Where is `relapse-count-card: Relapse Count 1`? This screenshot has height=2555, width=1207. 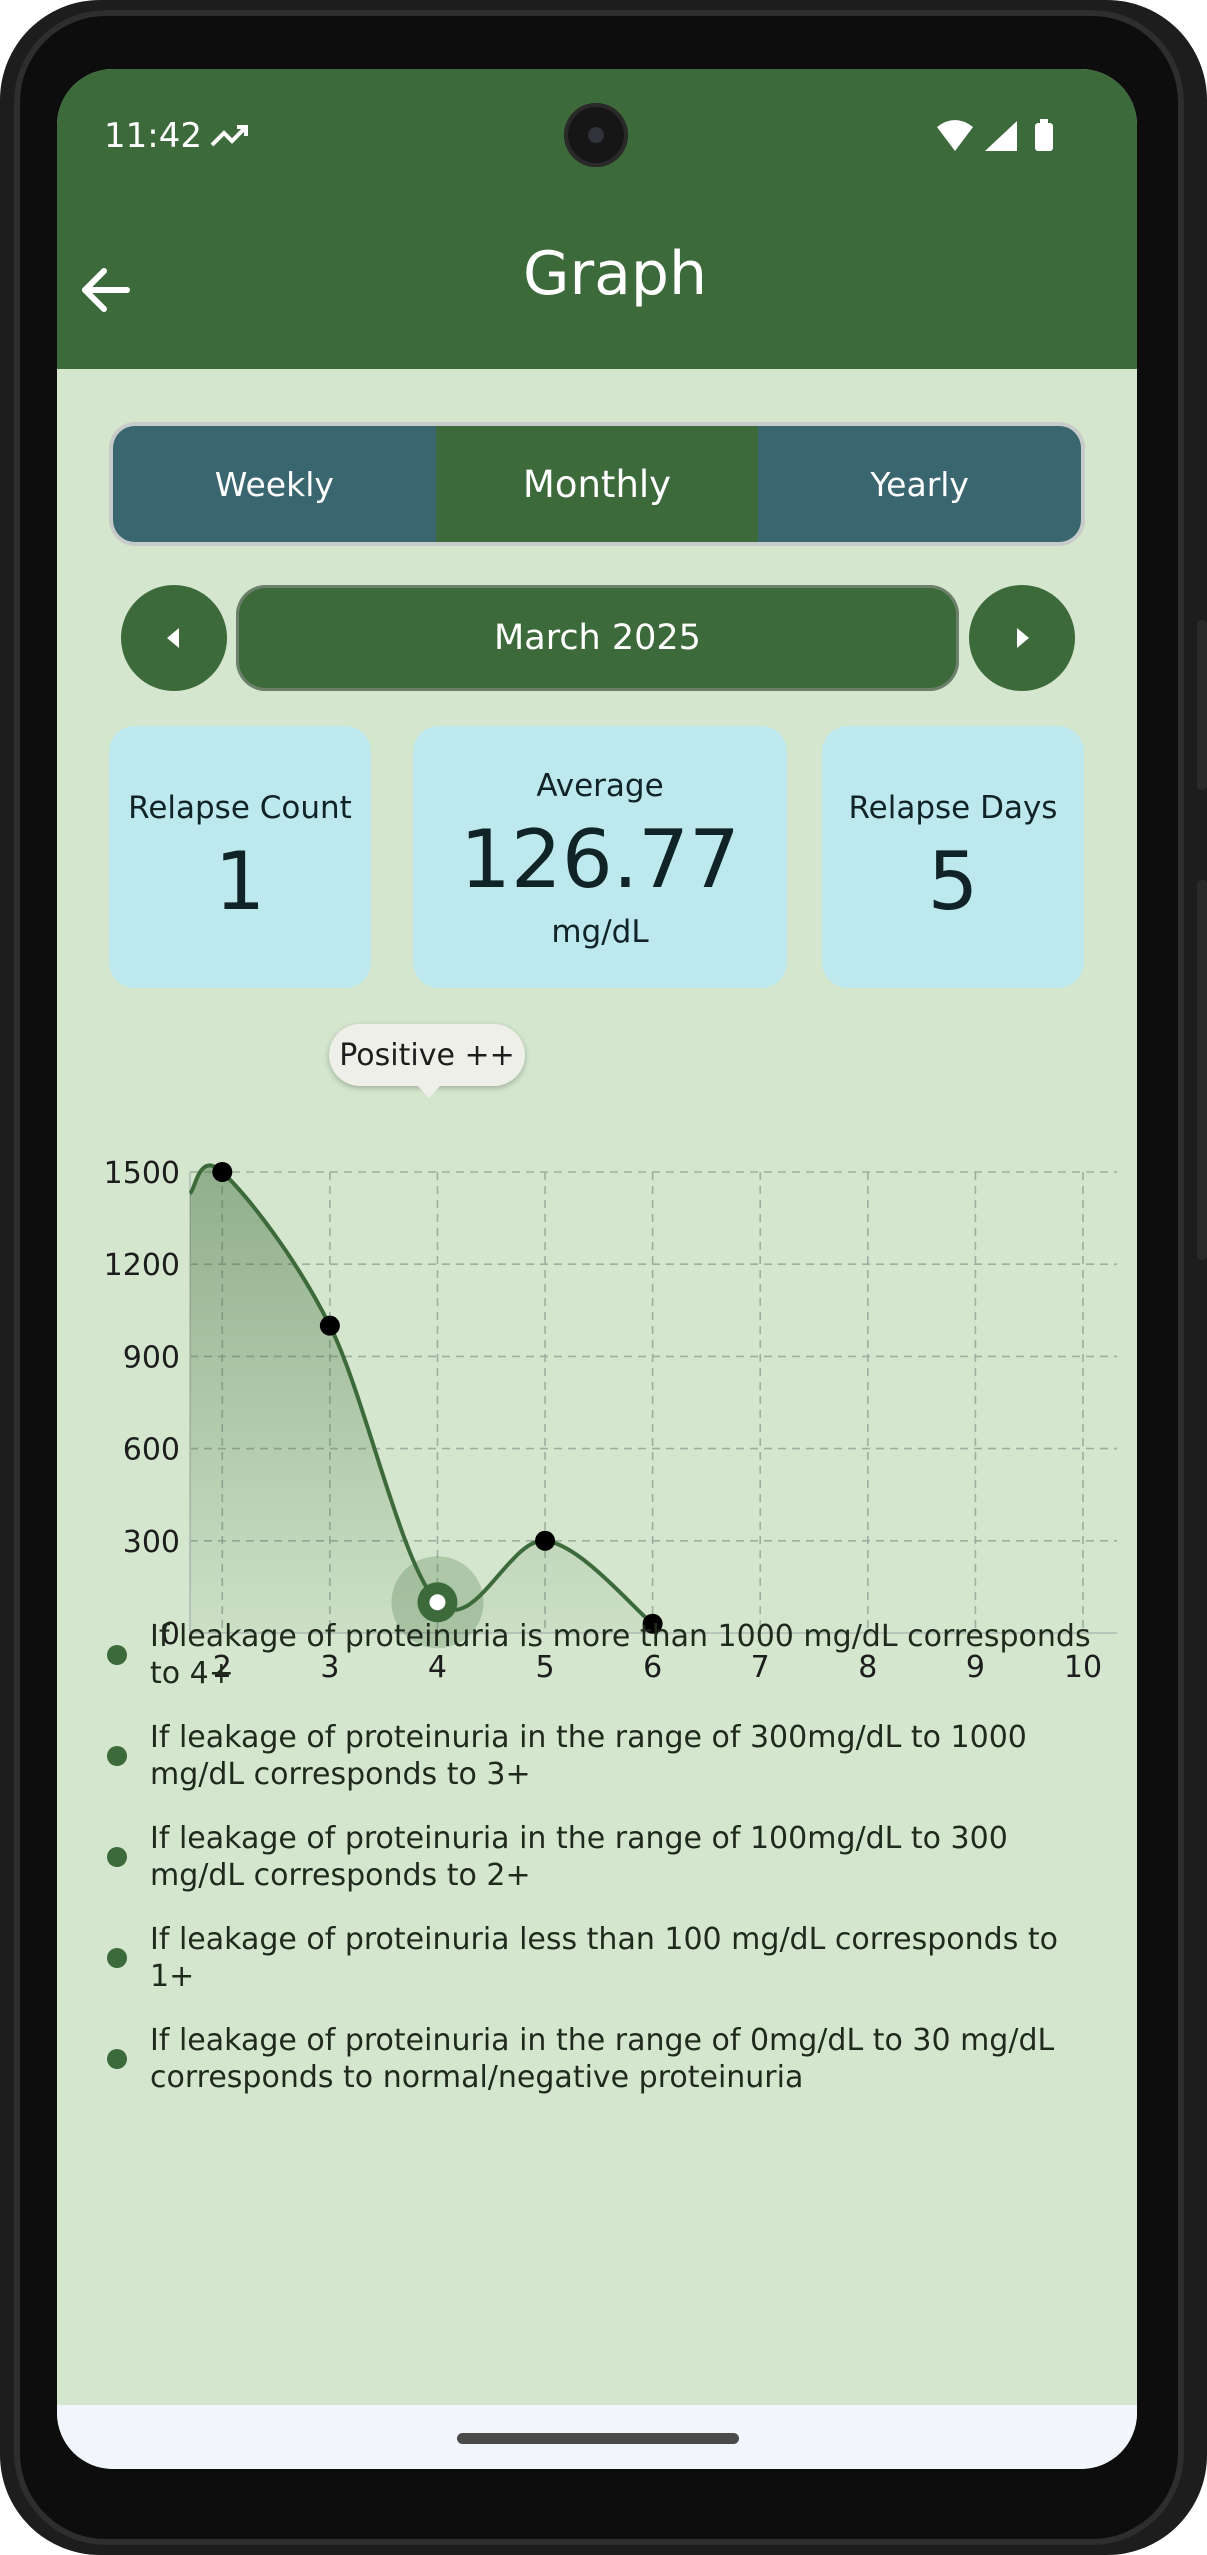
relapse-count-card: Relapse Count 1 is located at coordinates (240, 857).